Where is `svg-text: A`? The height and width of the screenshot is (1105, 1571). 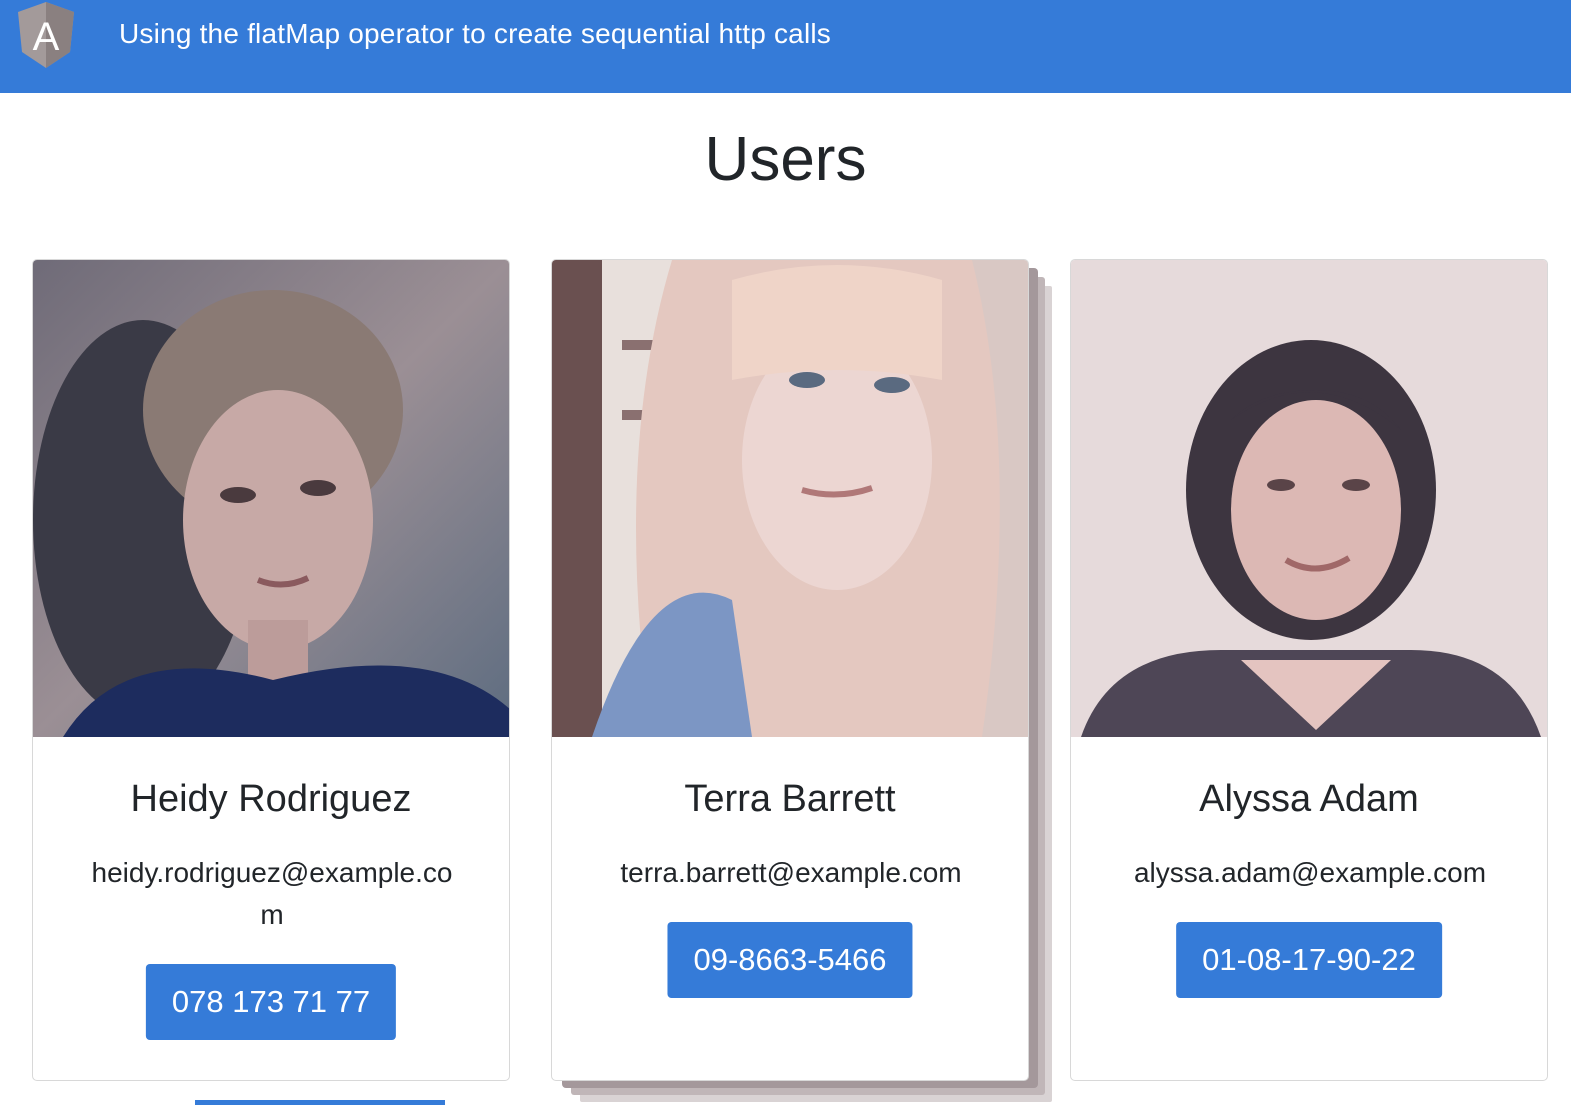
svg-text: A is located at coordinates (46, 37).